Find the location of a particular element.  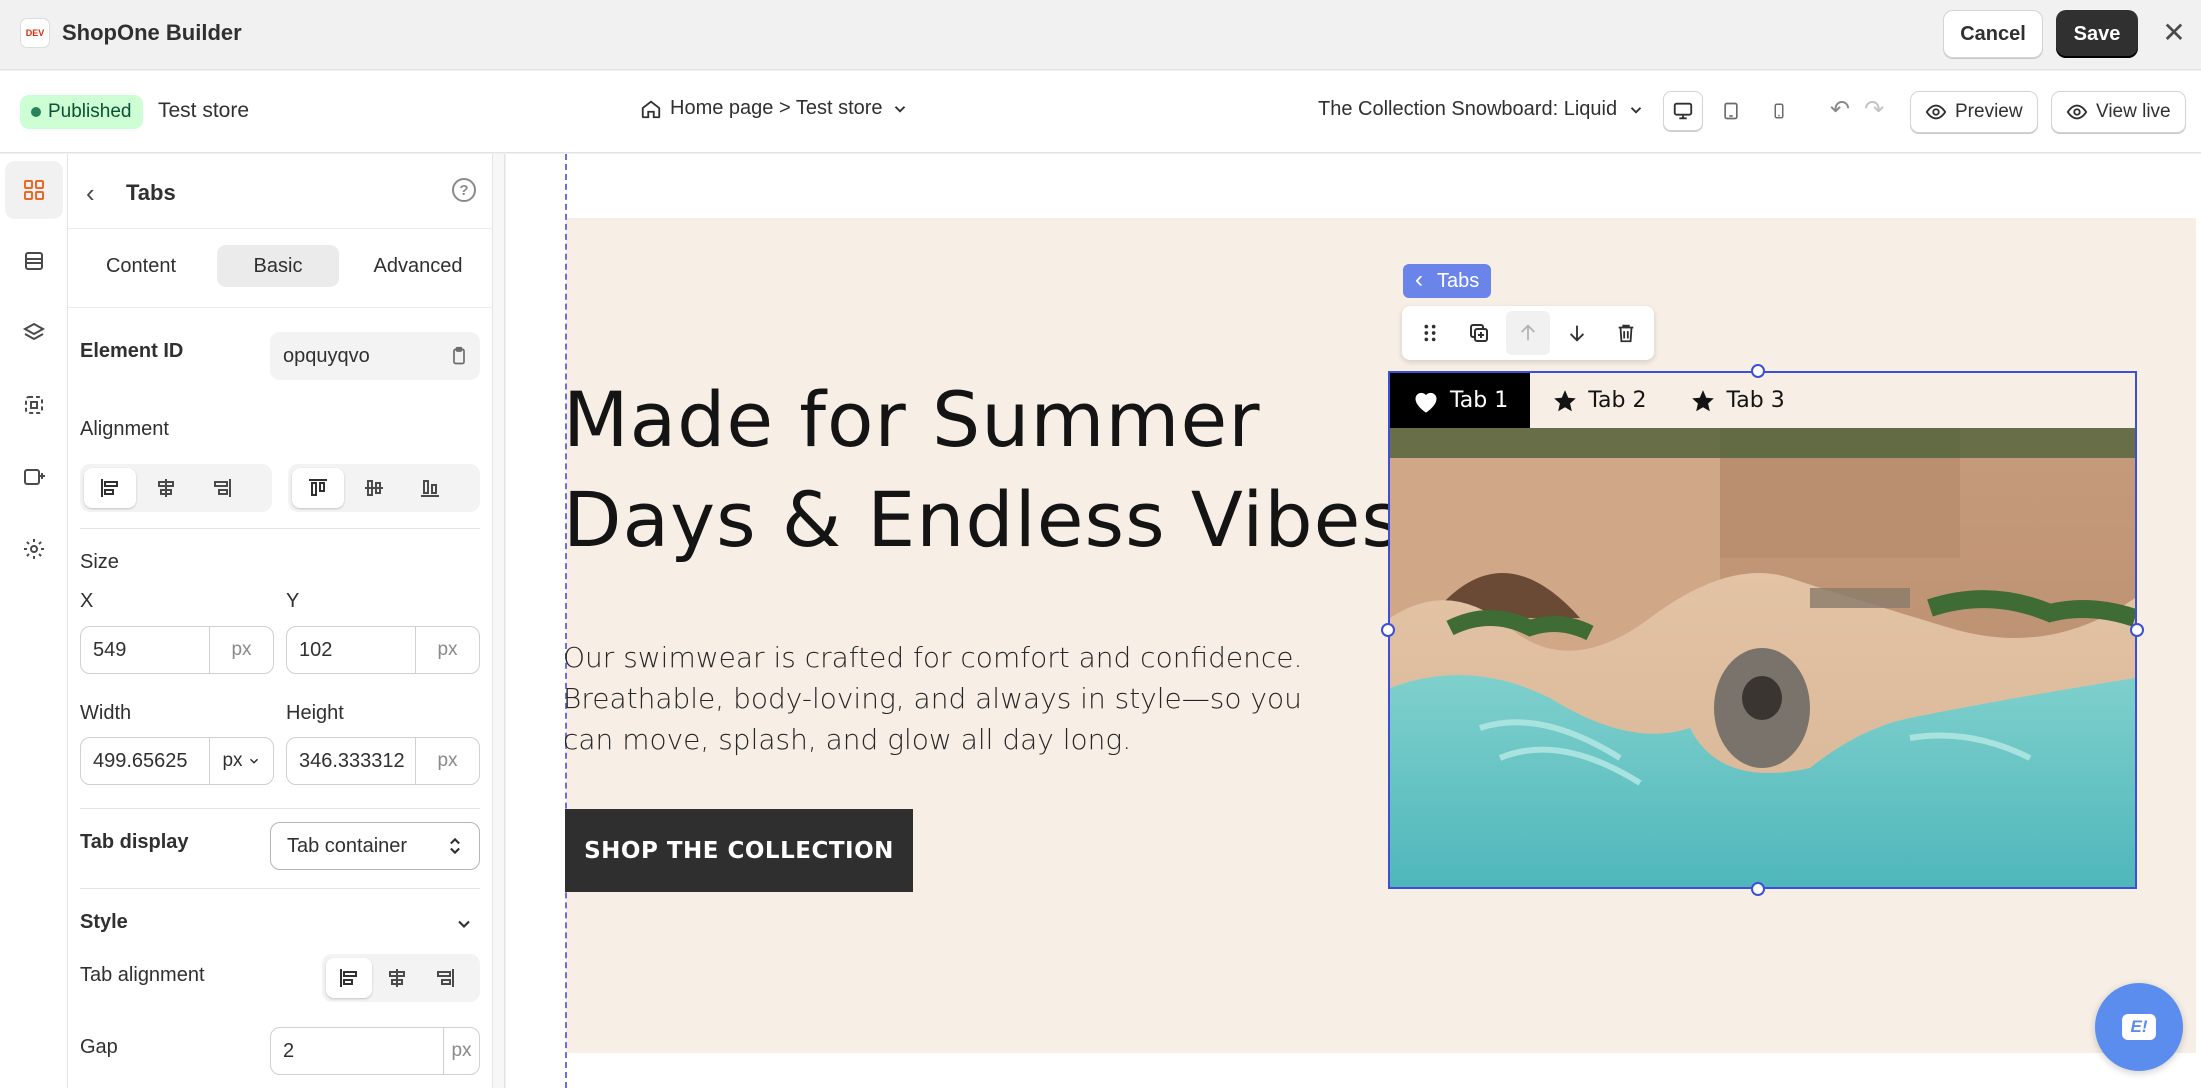

duplicate-button is located at coordinates (1478, 333).